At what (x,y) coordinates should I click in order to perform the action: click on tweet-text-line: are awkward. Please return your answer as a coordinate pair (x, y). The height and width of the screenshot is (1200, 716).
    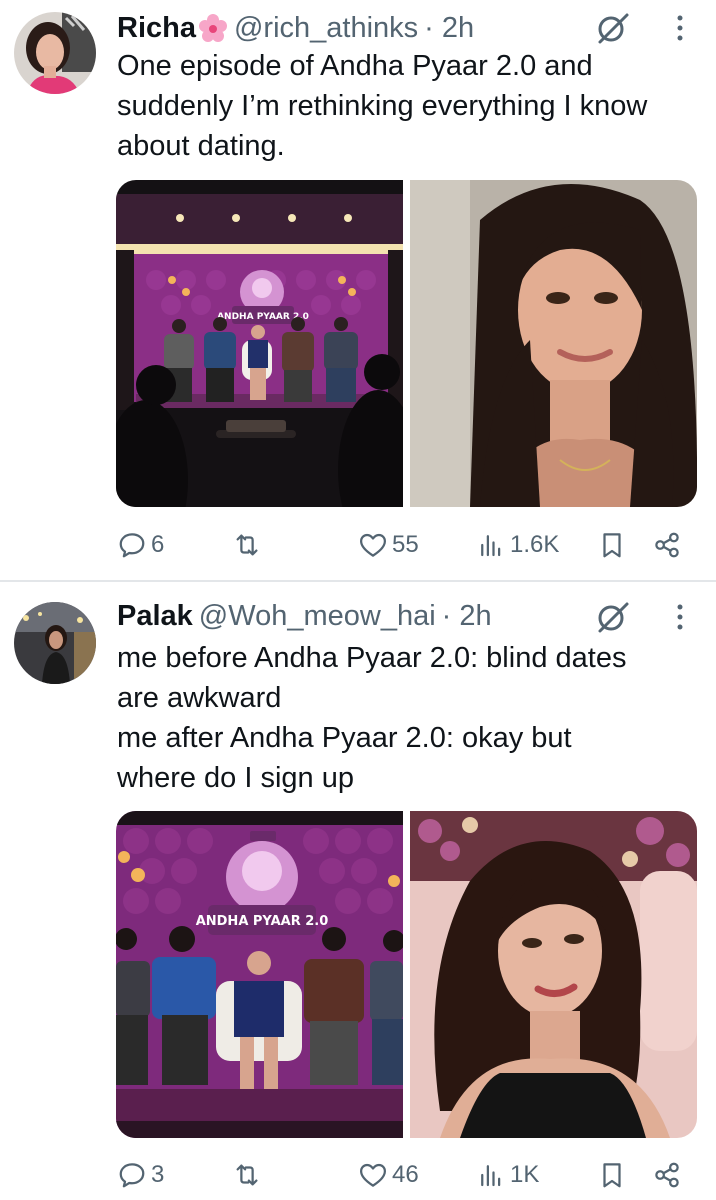
    Looking at the image, I should click on (199, 698).